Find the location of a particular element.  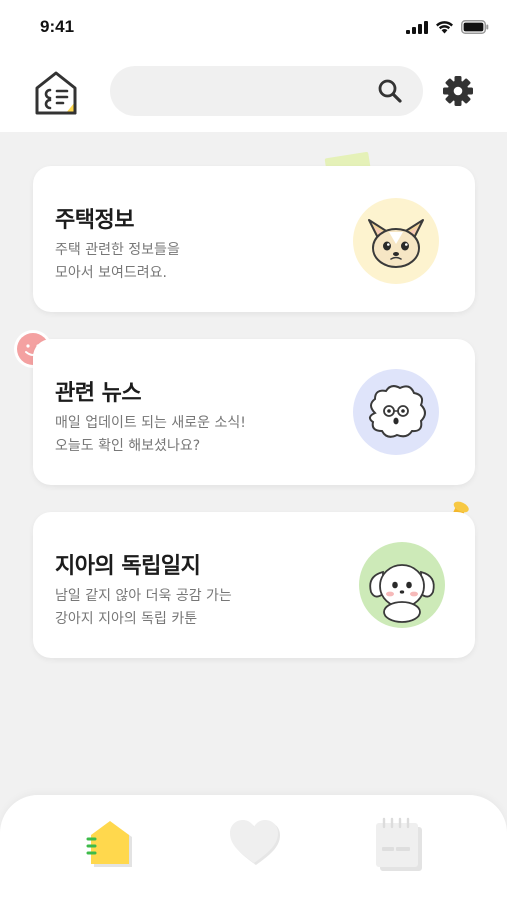

card-related-news: 관련 뉴스 매일 업데이트 되는 새로운 소식! 오늘도 확인 해보셨나요? is located at coordinates (254, 412).